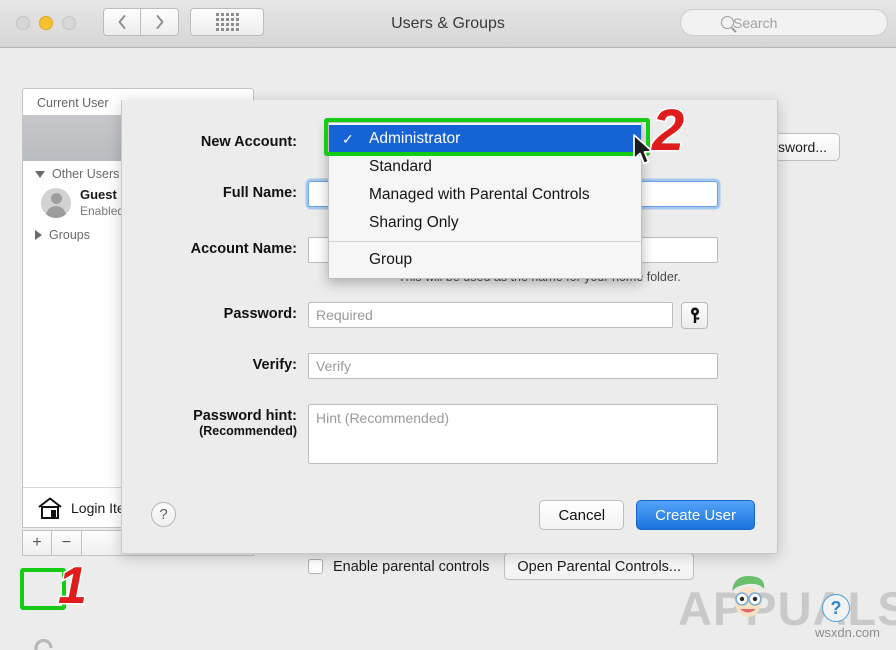  What do you see at coordinates (259, 193) in the screenshot?
I see `full-name-label: Full Name:` at bounding box center [259, 193].